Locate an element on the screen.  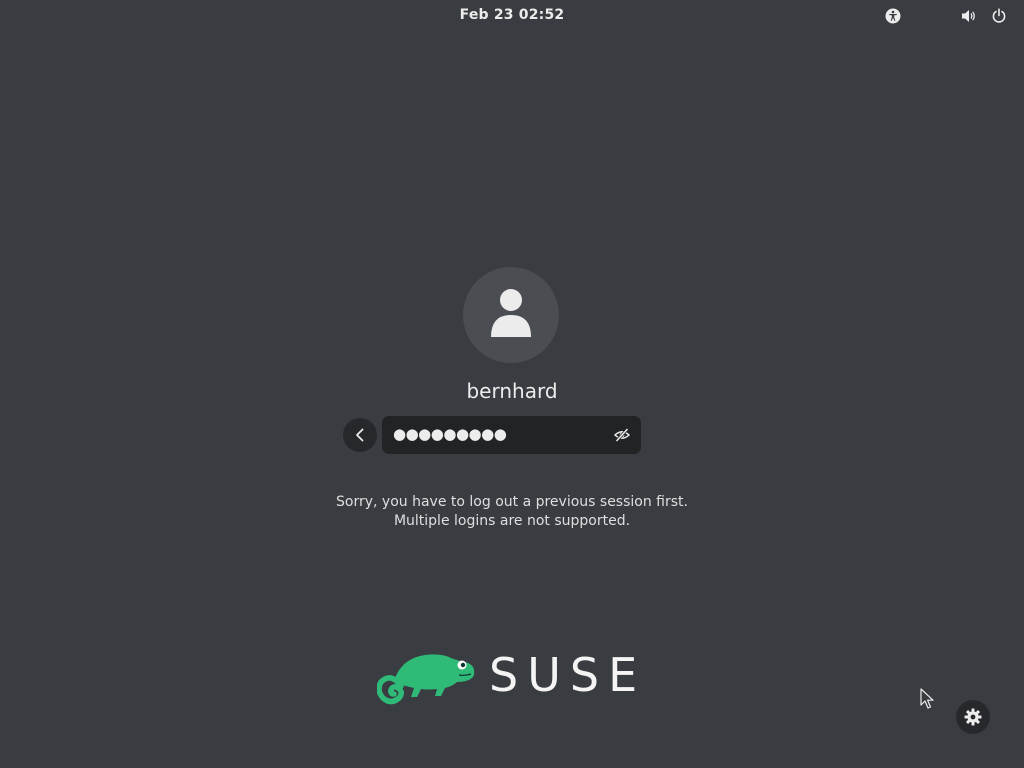
clock: Feb 23 02:52 is located at coordinates (512, 15).